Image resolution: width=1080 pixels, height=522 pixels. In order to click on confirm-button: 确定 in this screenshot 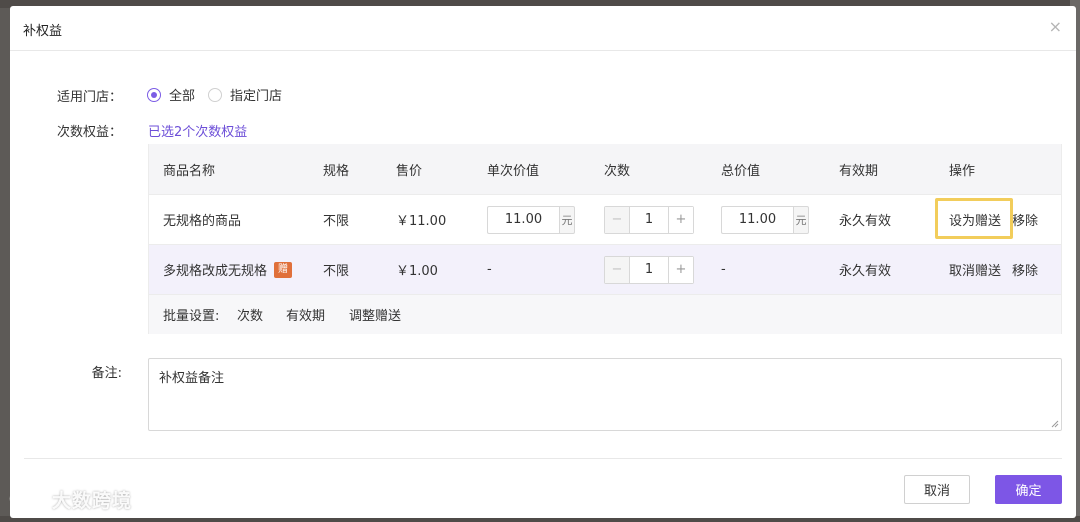, I will do `click(1028, 489)`.